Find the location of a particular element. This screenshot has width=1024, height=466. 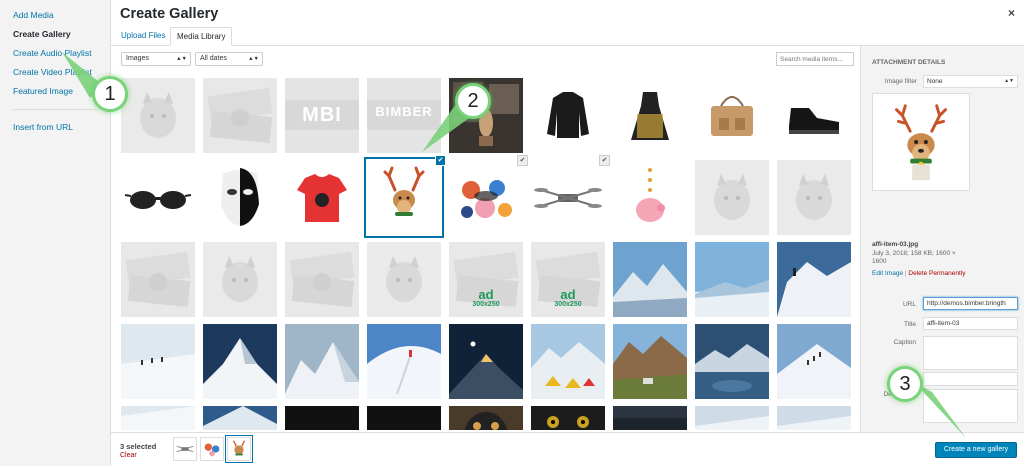

ad-label: ad is located at coordinates (568, 294).